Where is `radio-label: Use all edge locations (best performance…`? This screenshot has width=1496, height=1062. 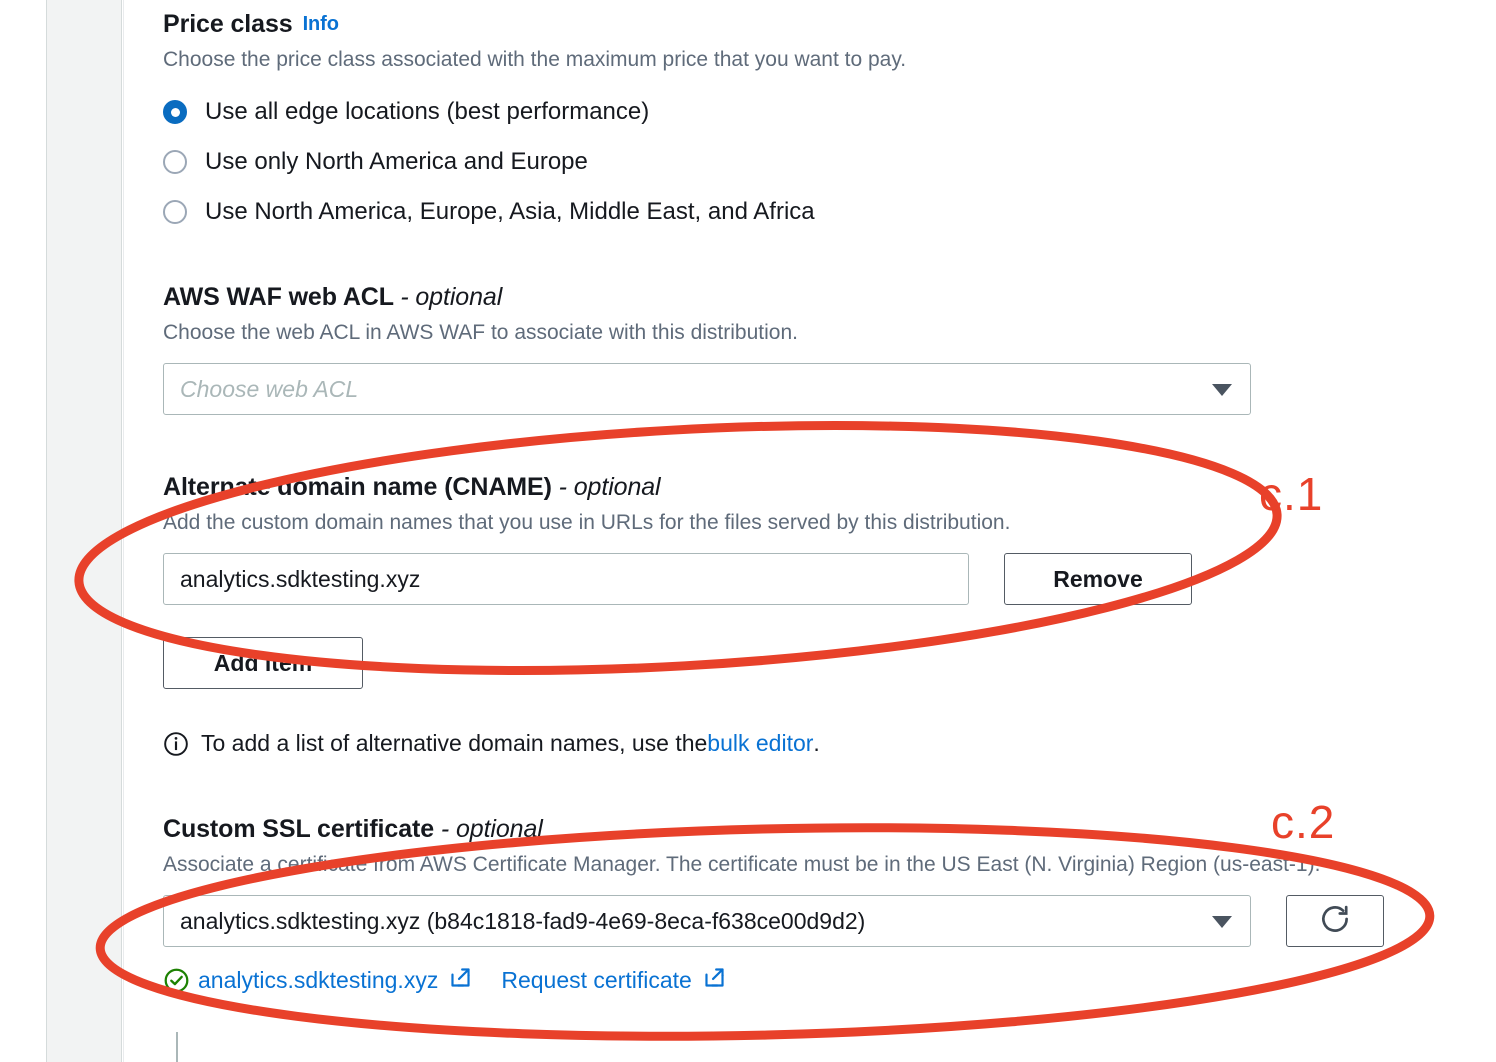 radio-label: Use all edge locations (best performance… is located at coordinates (427, 112).